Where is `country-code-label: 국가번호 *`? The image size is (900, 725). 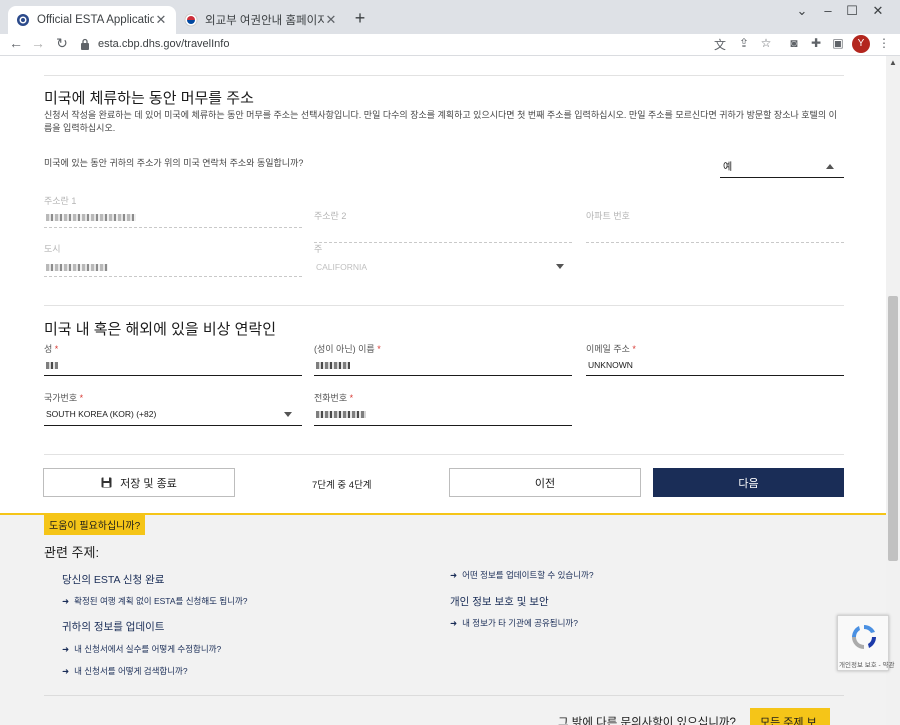
country-code-label: 국가번호 * is located at coordinates (64, 398).